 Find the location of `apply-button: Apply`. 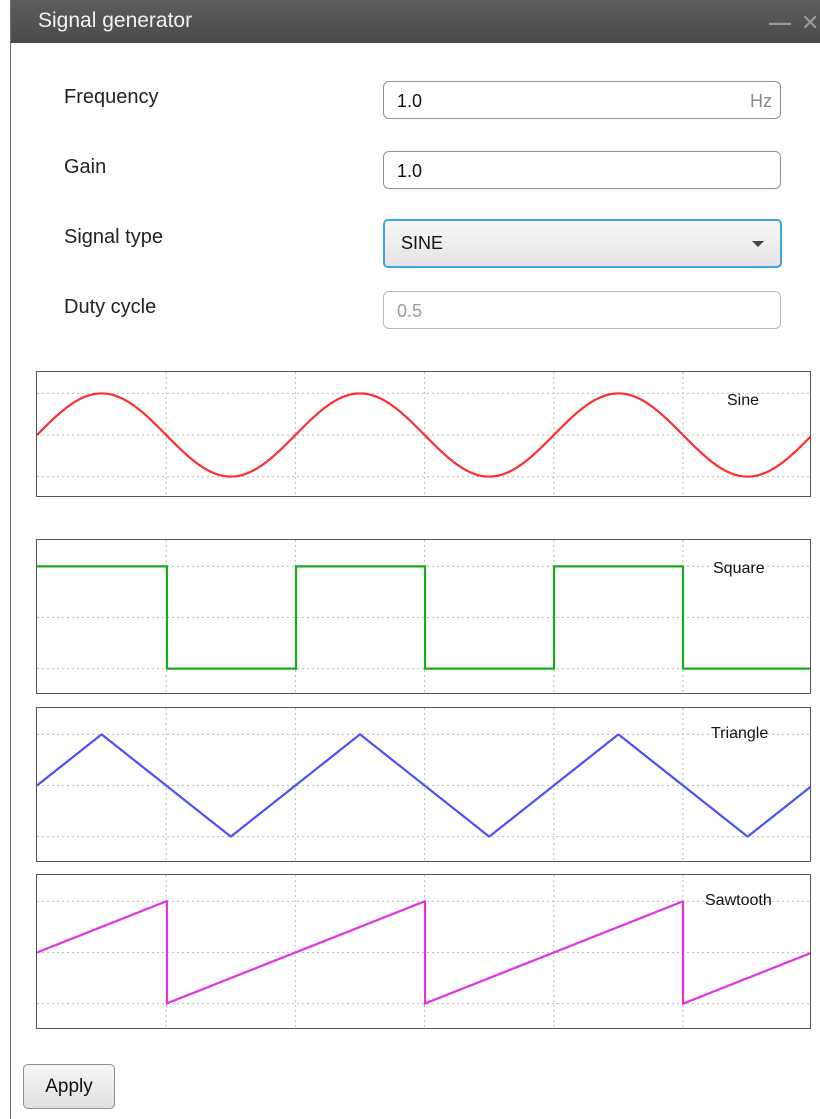

apply-button: Apply is located at coordinates (69, 1086).